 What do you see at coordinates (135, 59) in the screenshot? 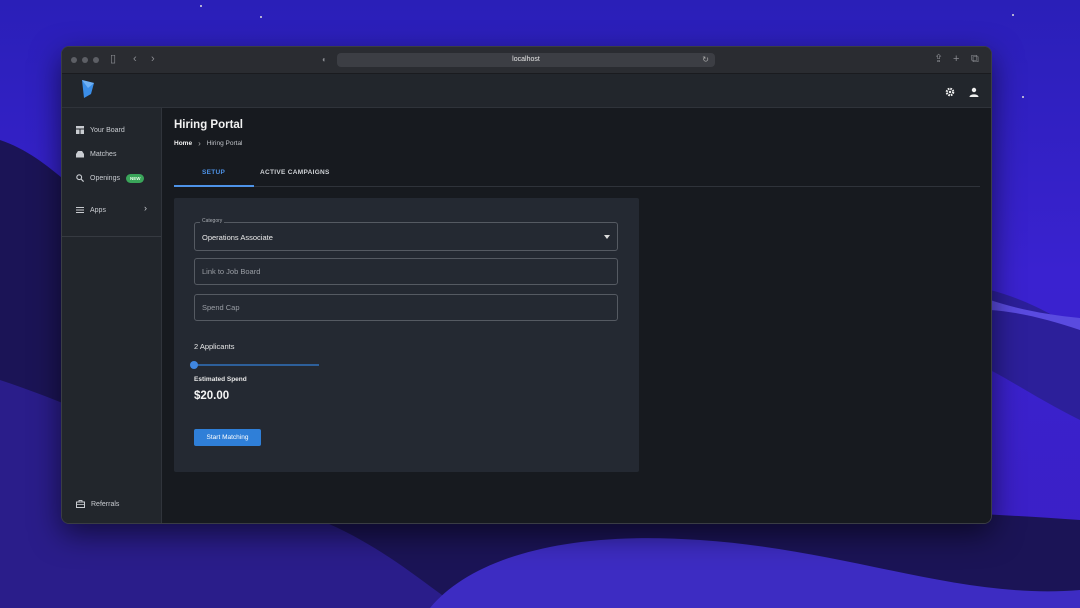
I see `back-icon: ‹` at bounding box center [135, 59].